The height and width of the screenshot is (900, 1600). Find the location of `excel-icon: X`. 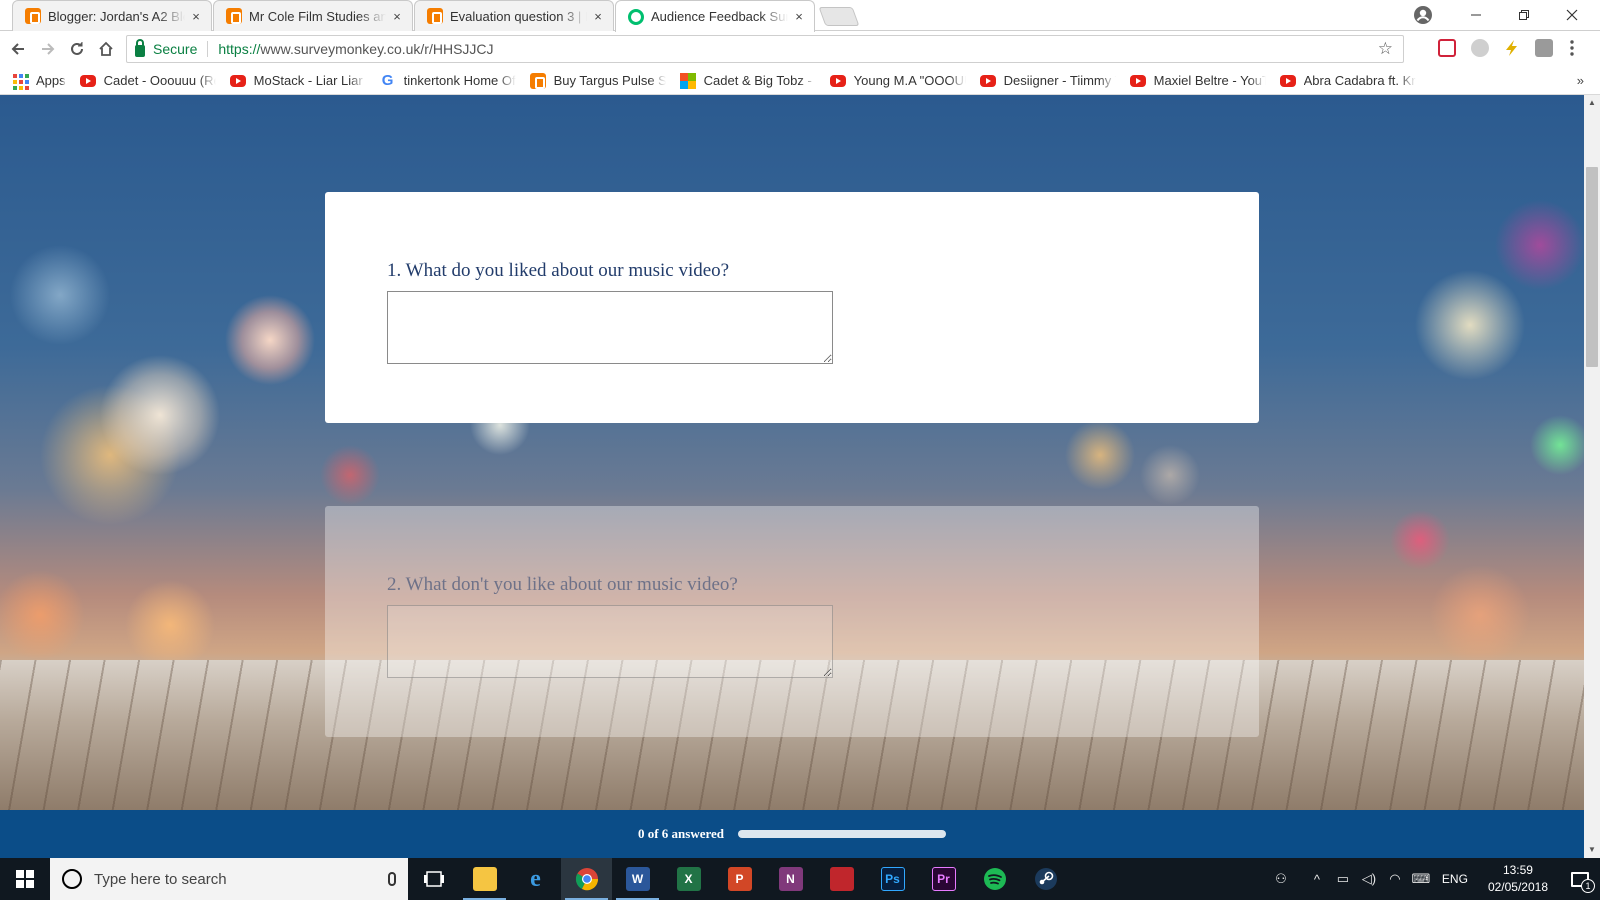

excel-icon: X is located at coordinates (688, 879).